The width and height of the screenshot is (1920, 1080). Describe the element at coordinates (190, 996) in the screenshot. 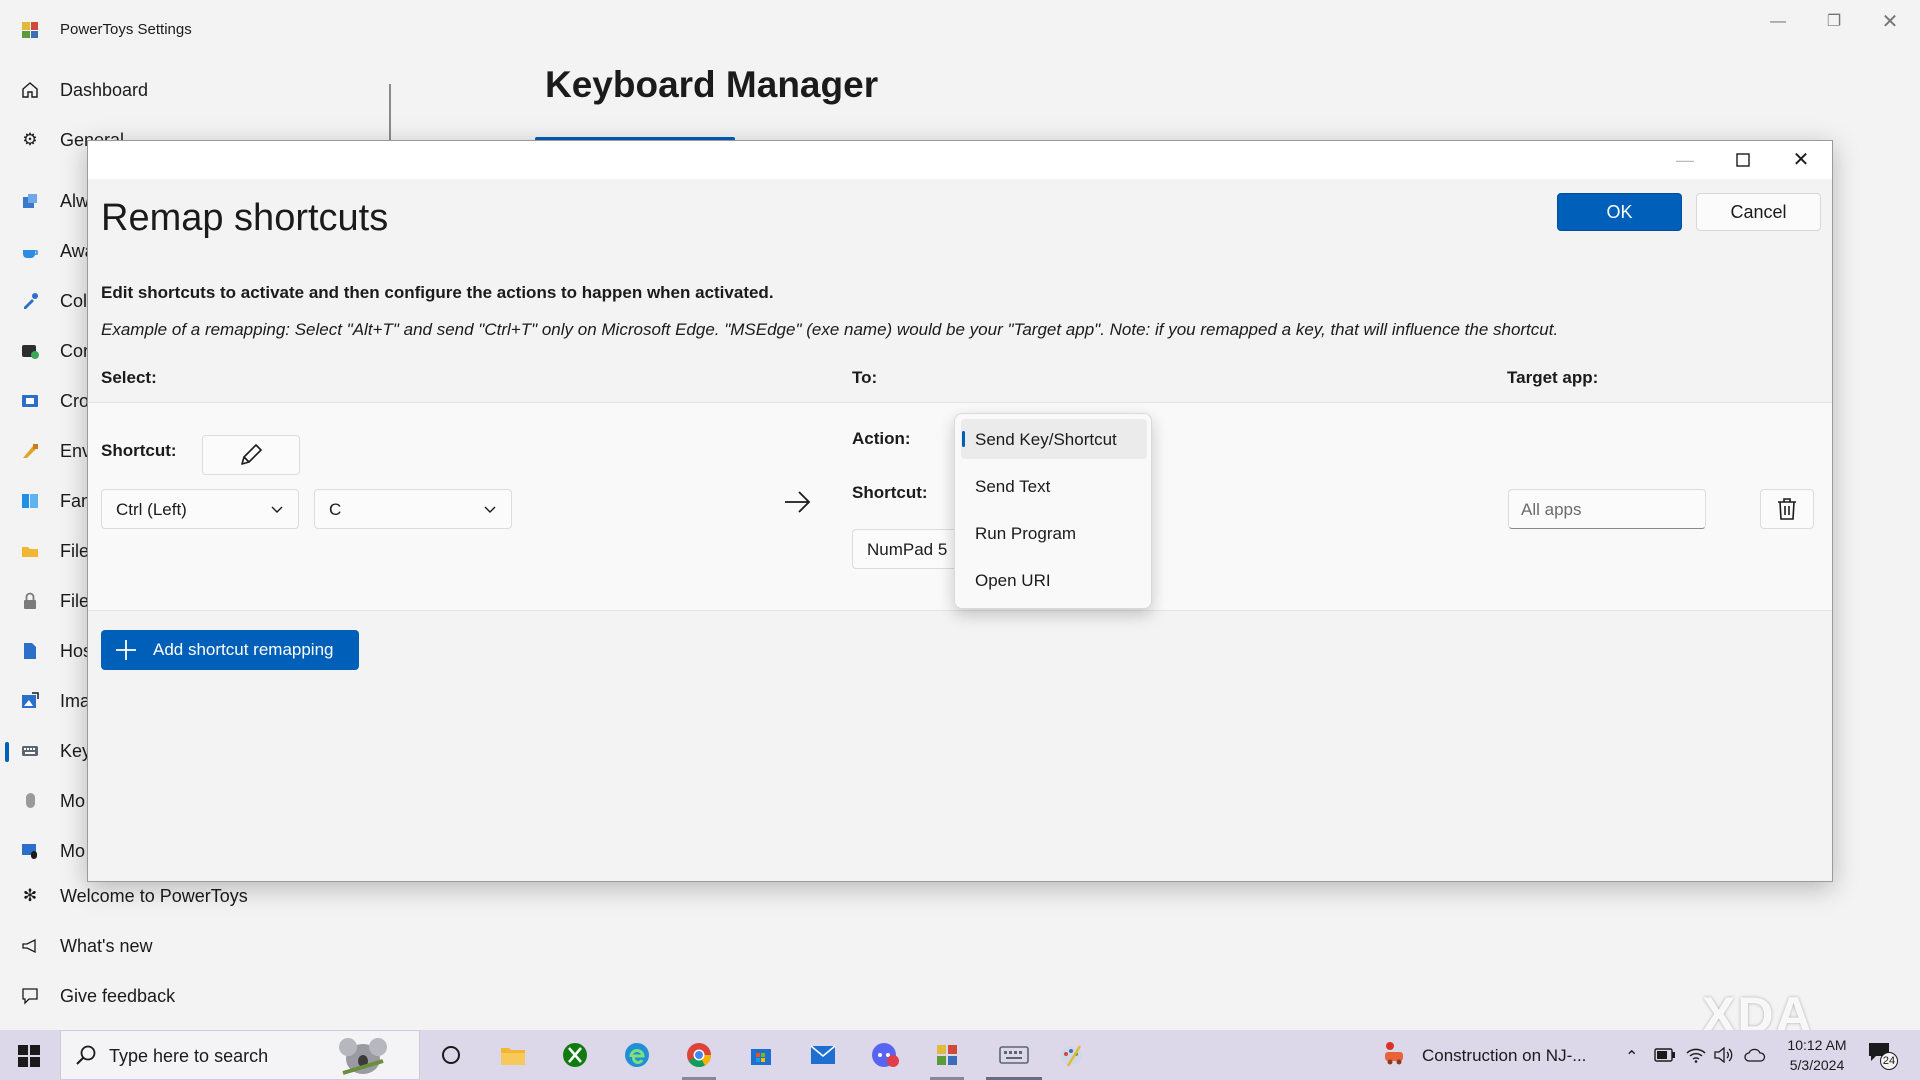

I see `sidebar-item-give-feedback: Give feedback` at that location.